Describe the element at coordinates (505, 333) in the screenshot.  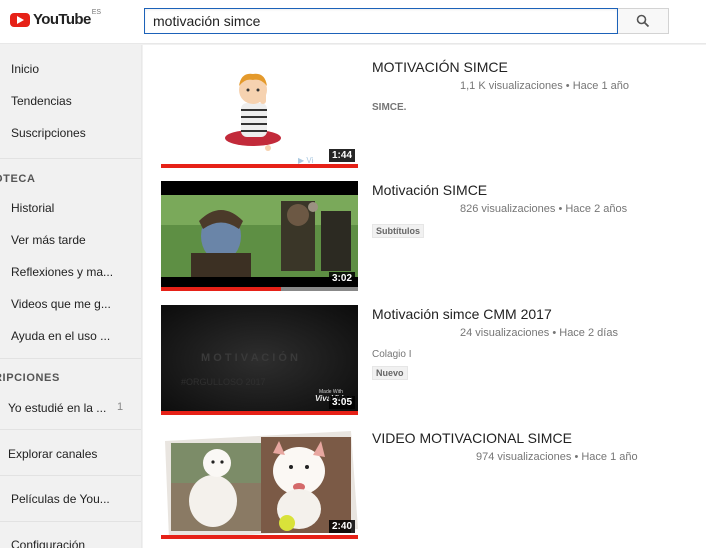
I see `view-count: 24 visualizaciones` at that location.